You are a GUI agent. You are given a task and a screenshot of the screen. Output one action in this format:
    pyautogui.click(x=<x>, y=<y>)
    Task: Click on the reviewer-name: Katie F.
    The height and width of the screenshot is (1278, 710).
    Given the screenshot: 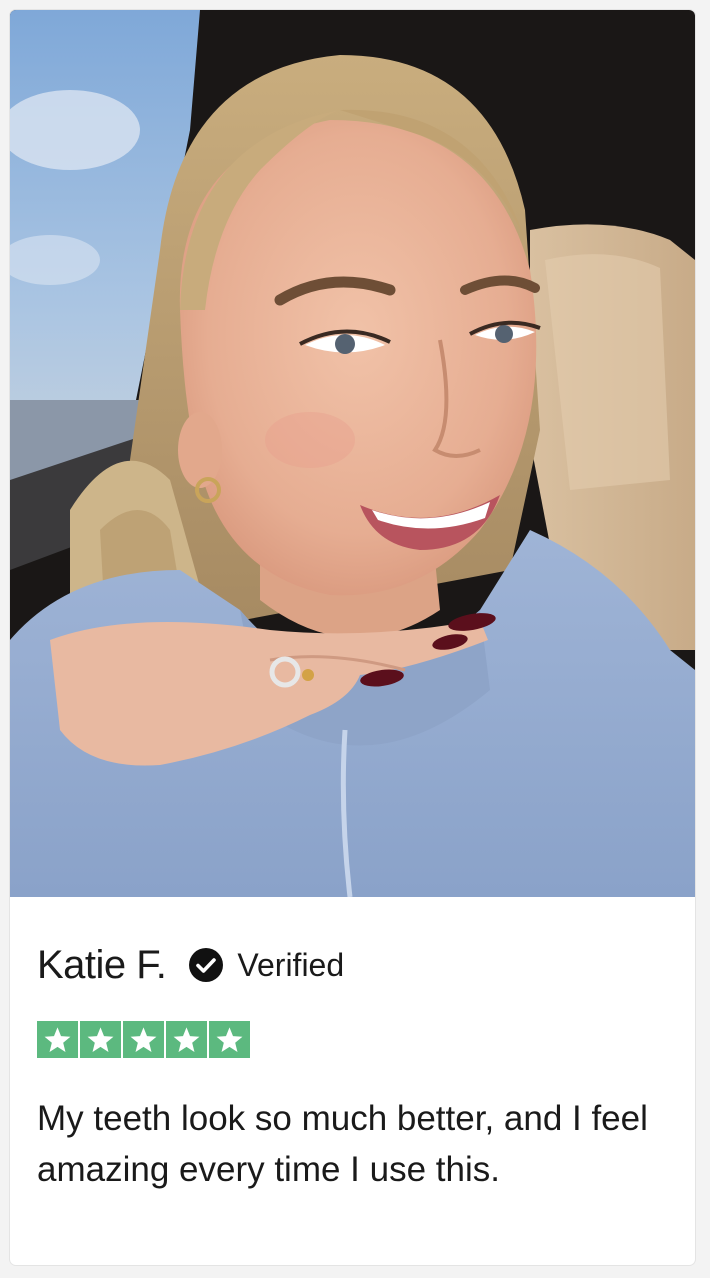 What is the action you would take?
    pyautogui.click(x=102, y=964)
    